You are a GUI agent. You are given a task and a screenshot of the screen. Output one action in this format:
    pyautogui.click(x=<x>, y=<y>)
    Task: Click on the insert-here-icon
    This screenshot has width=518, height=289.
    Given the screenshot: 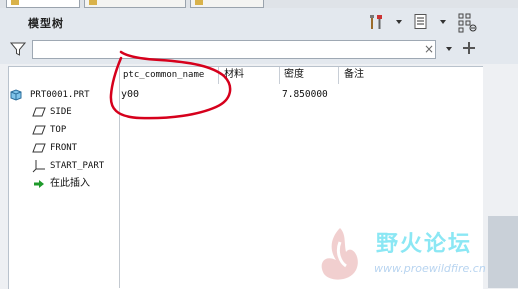 What is the action you would take?
    pyautogui.click(x=39, y=184)
    